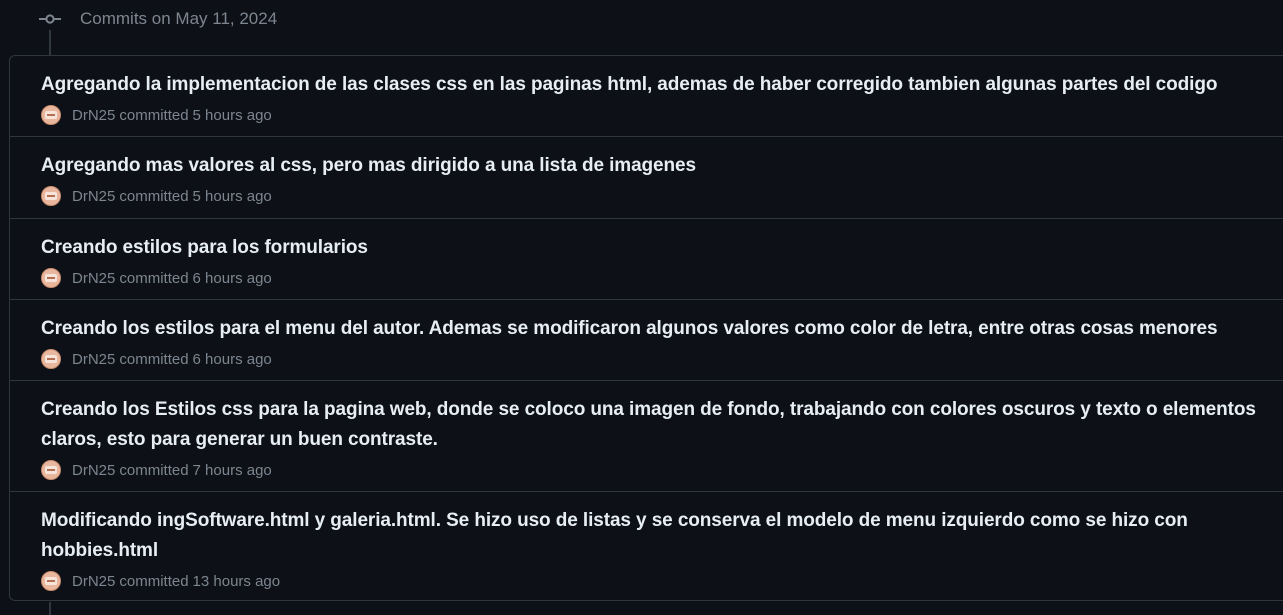 Image resolution: width=1283 pixels, height=615 pixels. Describe the element at coordinates (662, 470) in the screenshot. I see `commit-meta: DrN25 committed 7 hours ago` at that location.